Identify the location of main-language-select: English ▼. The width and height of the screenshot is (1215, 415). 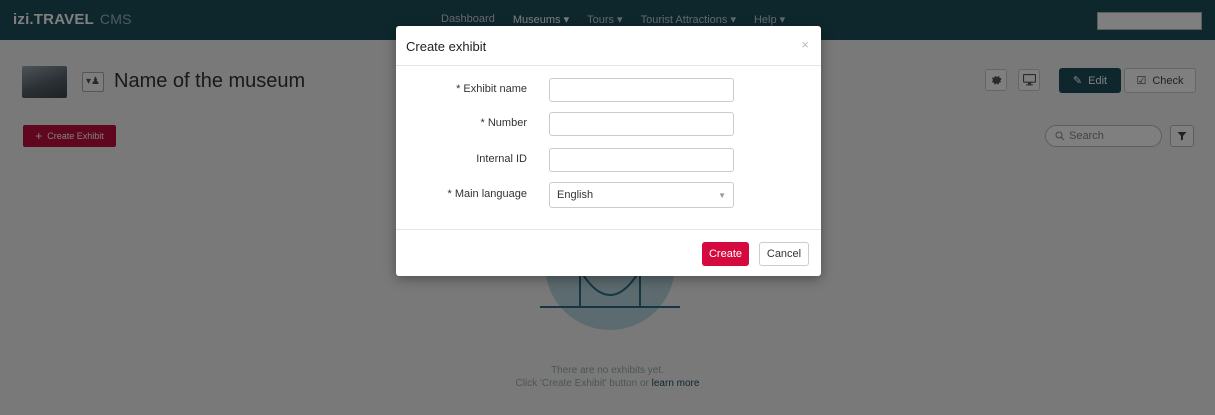
(641, 195).